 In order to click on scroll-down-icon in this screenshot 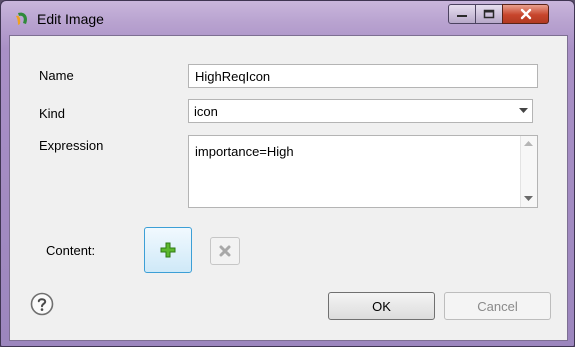, I will do `click(528, 199)`.